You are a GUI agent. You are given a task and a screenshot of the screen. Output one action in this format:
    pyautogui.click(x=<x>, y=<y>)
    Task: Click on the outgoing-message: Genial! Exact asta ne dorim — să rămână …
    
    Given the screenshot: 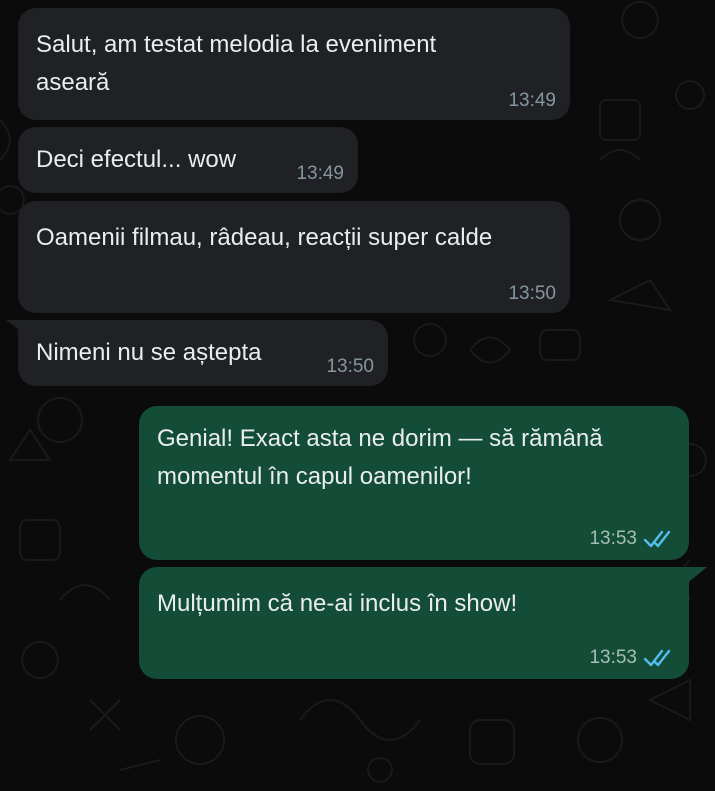 What is the action you would take?
    pyautogui.click(x=414, y=483)
    